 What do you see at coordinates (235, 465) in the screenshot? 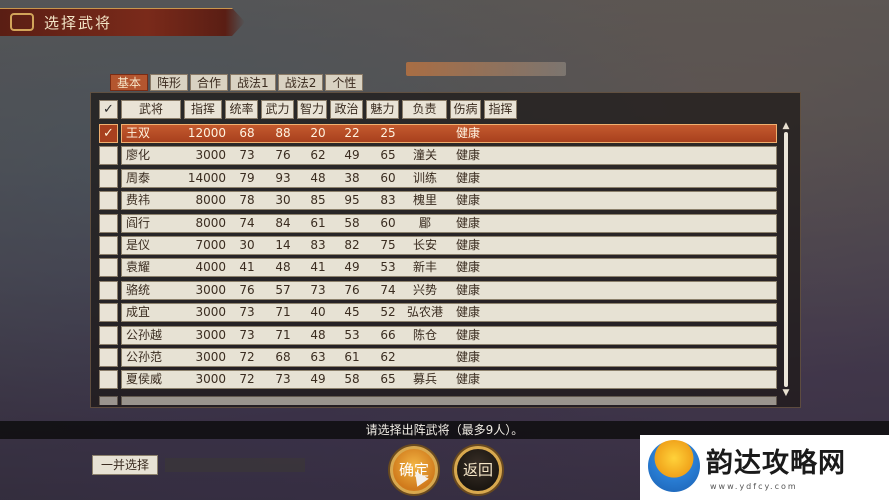
I see `select-info-bar` at bounding box center [235, 465].